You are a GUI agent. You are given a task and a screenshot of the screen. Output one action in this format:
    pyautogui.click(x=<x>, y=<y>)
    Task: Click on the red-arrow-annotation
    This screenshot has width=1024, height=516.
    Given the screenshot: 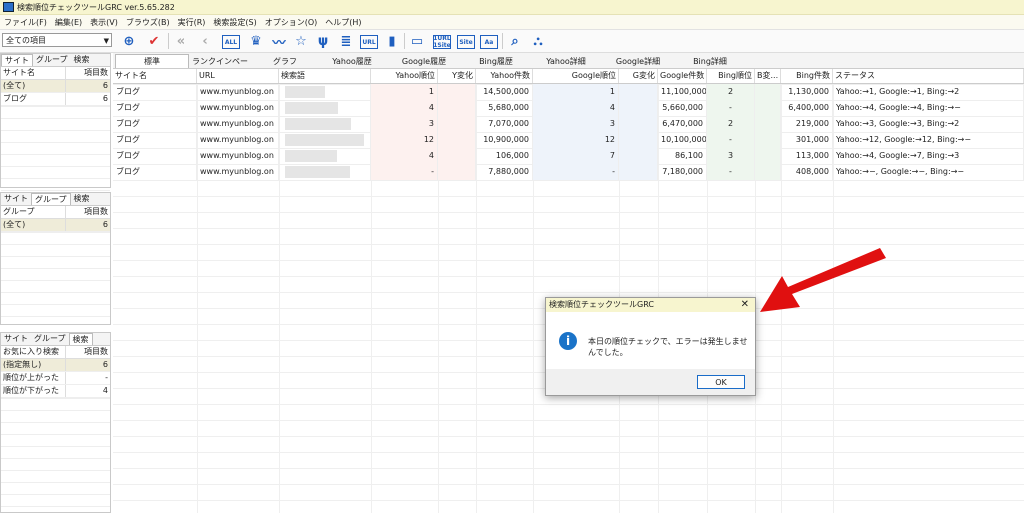 What is the action you would take?
    pyautogui.click(x=823, y=280)
    